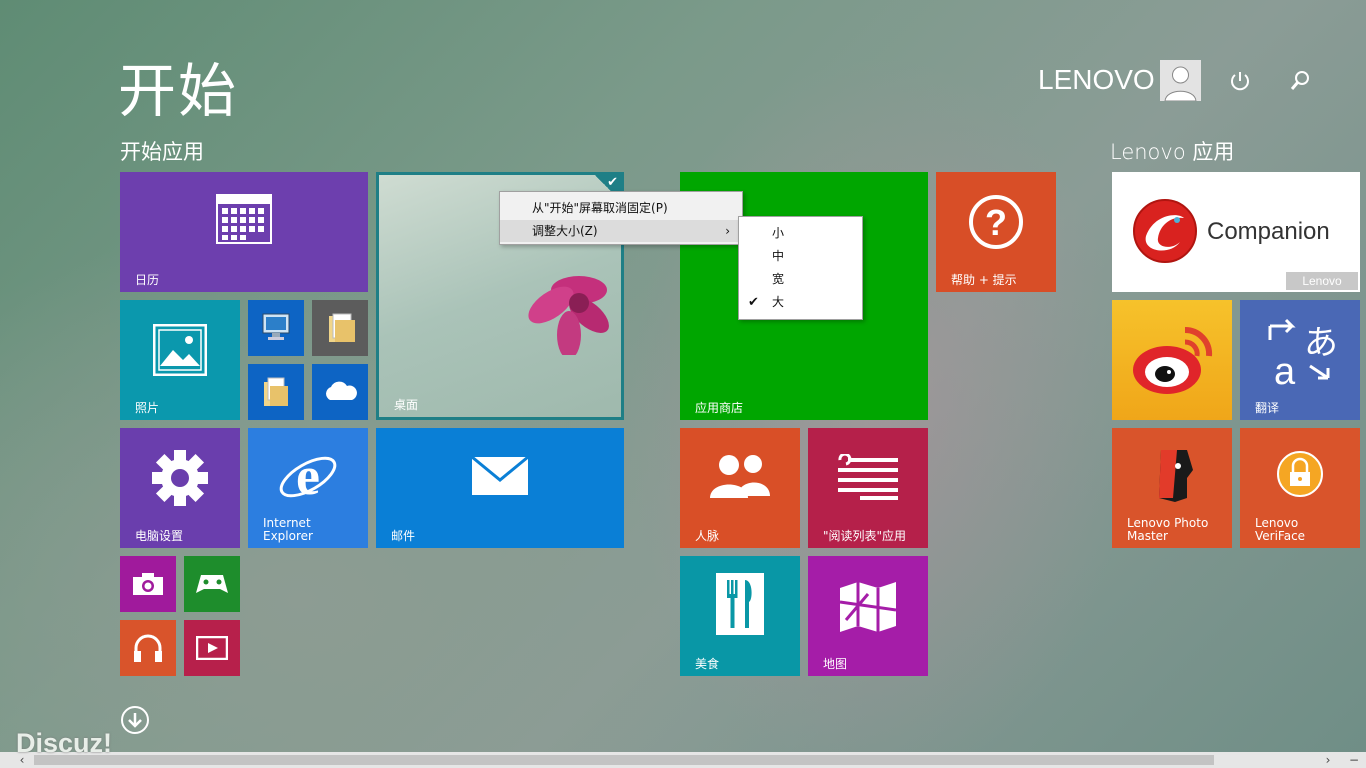 Image resolution: width=1366 pixels, height=768 pixels. I want to click on tile-label: 邮件, so click(403, 536).